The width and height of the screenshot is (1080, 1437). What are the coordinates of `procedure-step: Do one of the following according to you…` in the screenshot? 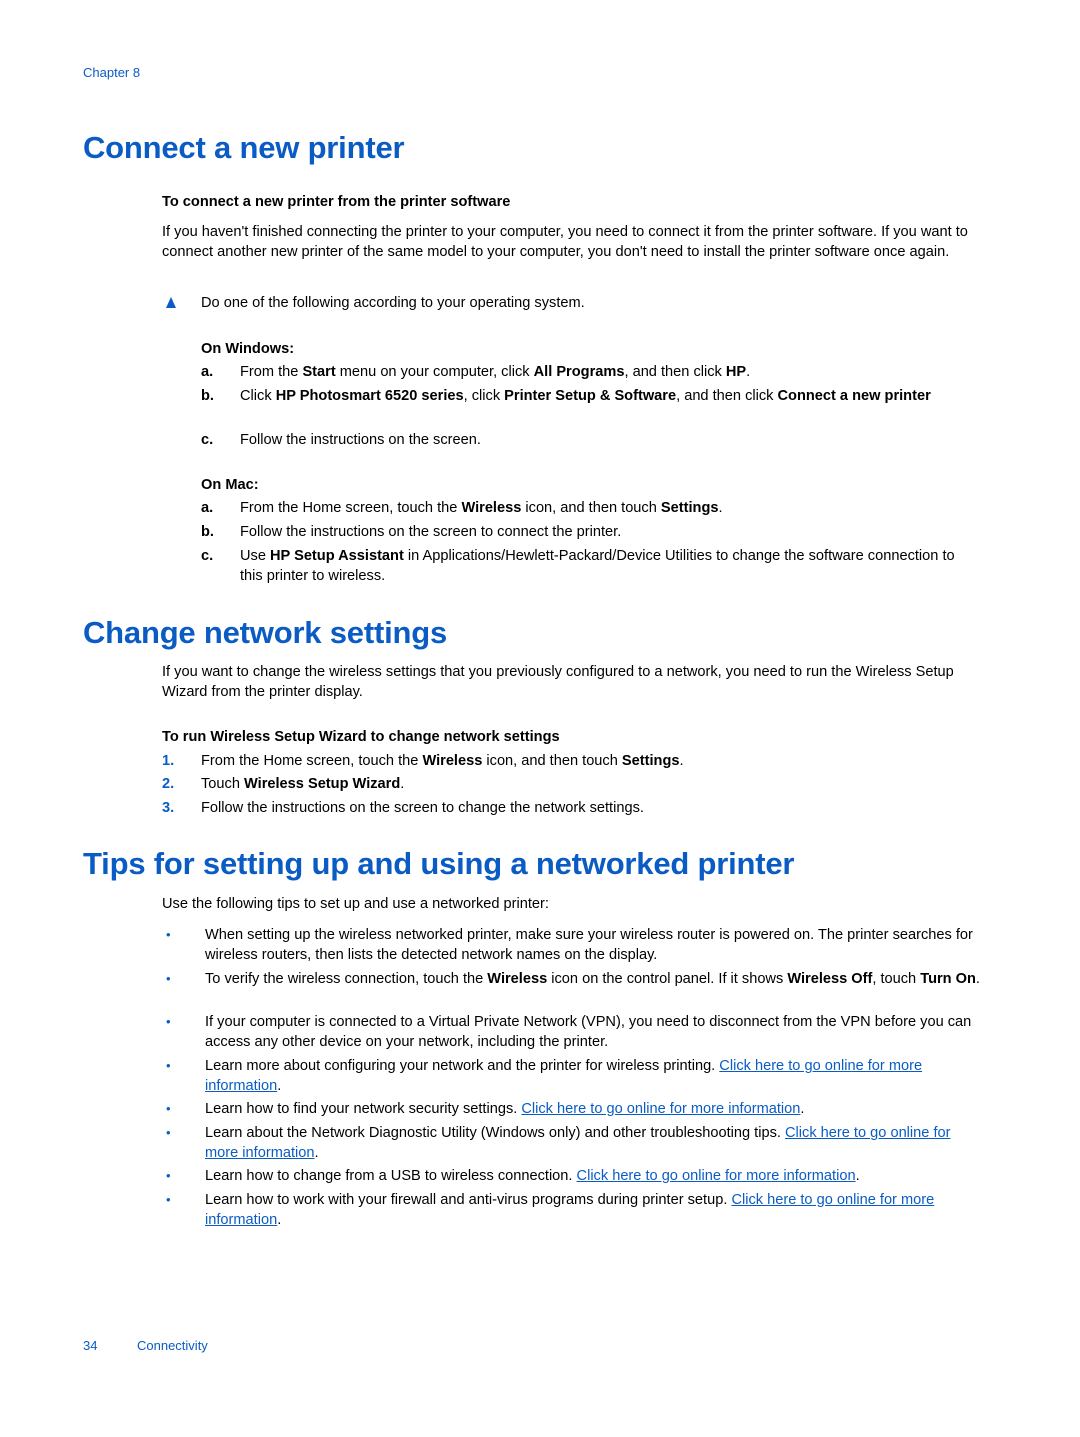 It's located at (572, 303).